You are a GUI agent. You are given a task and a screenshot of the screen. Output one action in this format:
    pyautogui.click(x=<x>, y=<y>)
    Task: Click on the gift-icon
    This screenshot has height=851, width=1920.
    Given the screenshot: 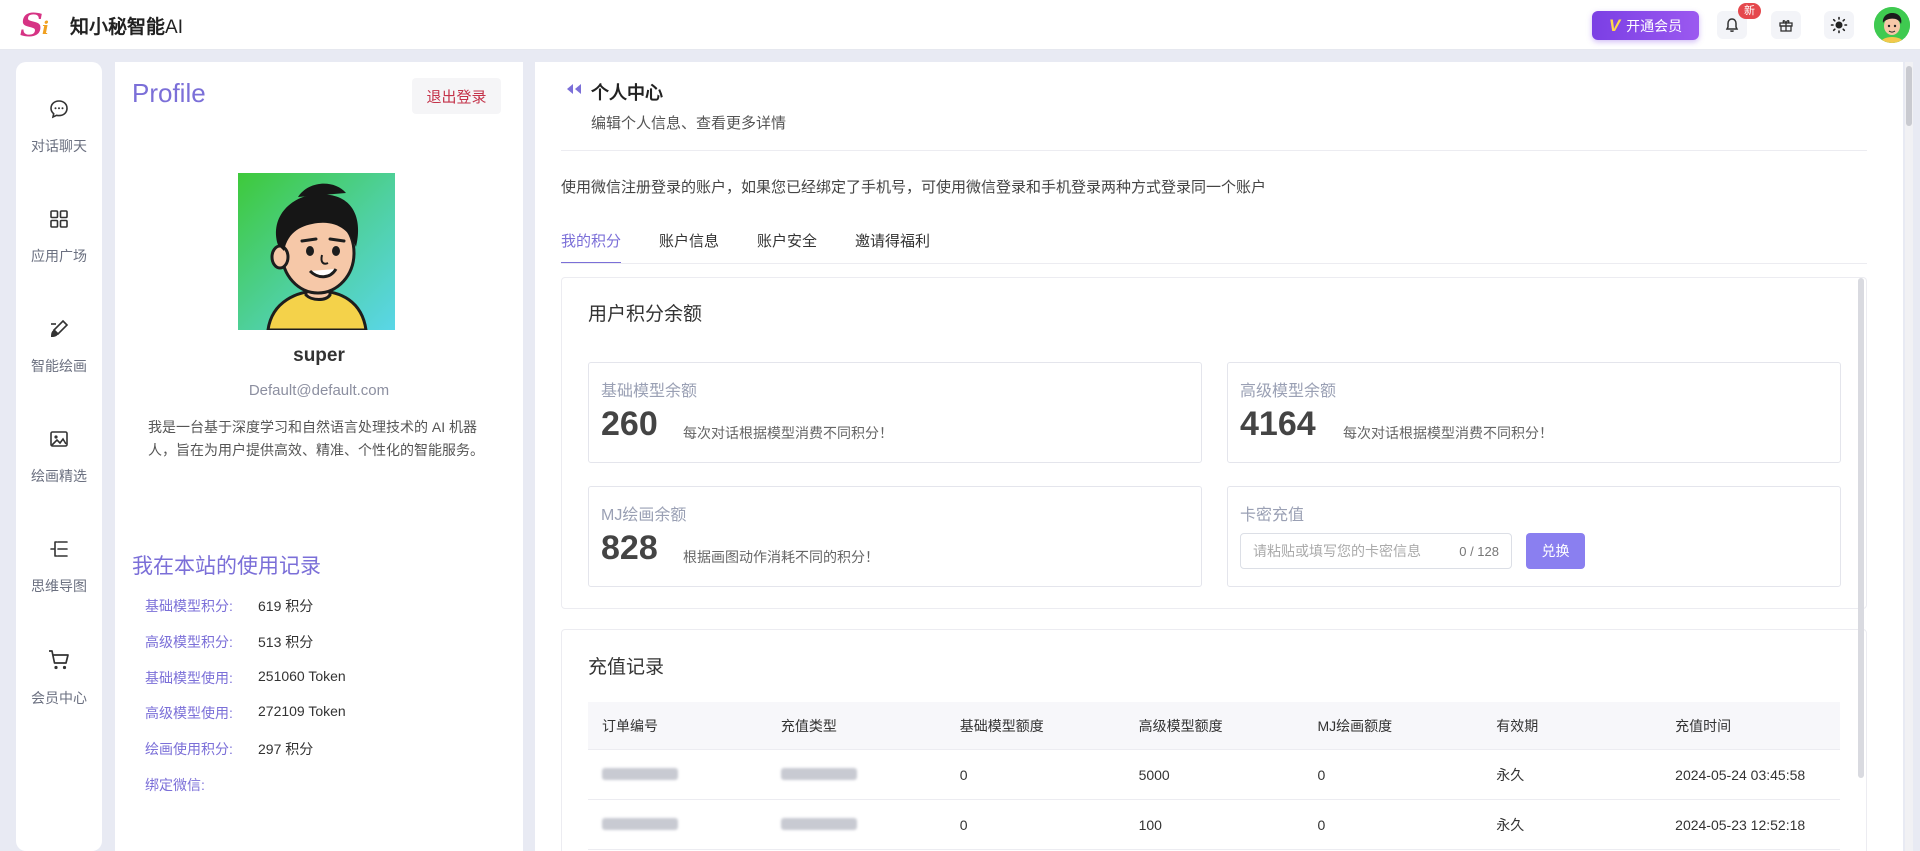 What is the action you would take?
    pyautogui.click(x=1786, y=26)
    